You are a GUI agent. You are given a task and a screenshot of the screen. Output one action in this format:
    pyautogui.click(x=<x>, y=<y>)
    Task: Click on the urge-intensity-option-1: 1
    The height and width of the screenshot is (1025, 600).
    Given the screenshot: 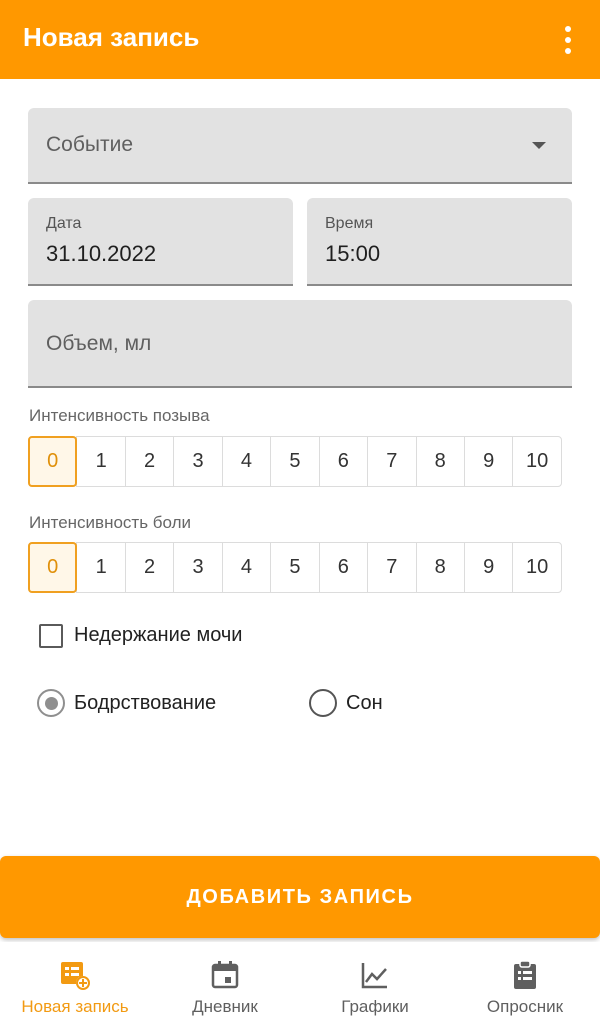 What is the action you would take?
    pyautogui.click(x=101, y=461)
    